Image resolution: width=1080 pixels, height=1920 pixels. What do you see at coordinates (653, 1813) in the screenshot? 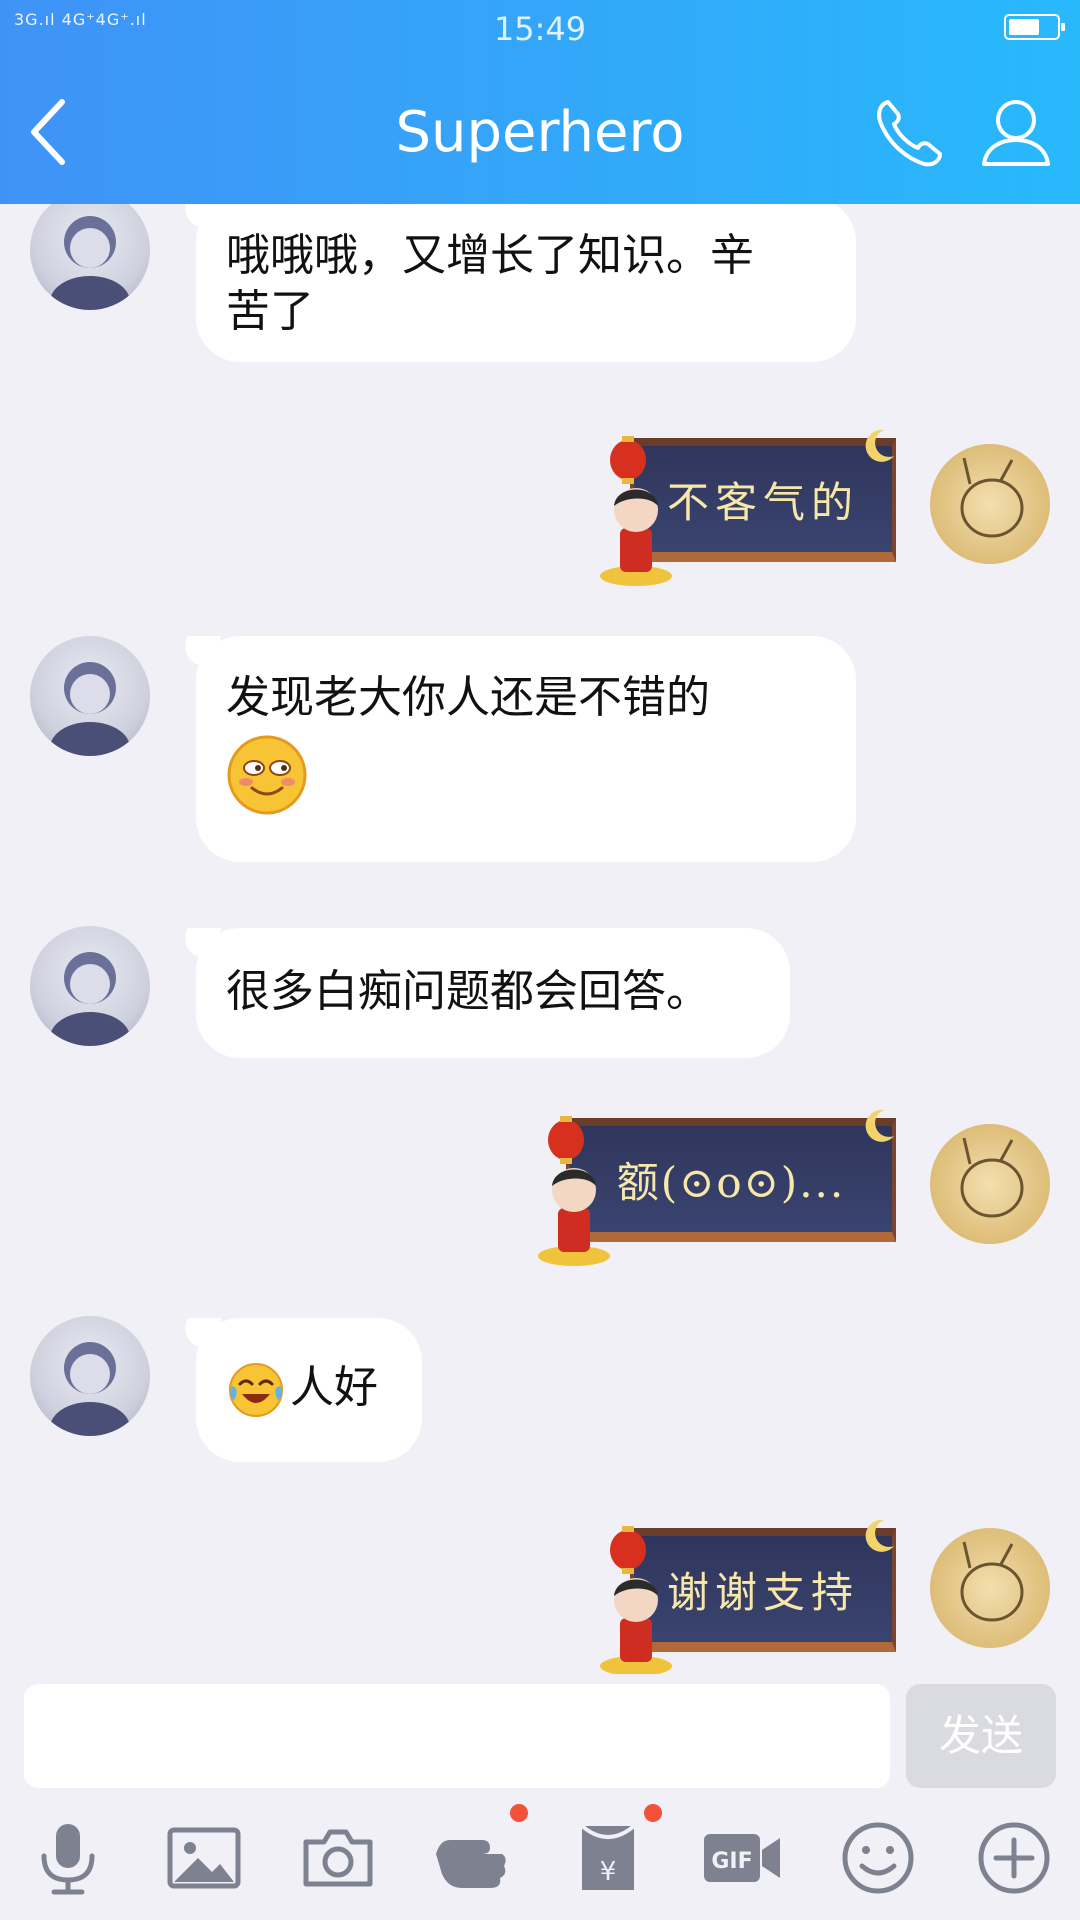
I see `red-packet-badge` at bounding box center [653, 1813].